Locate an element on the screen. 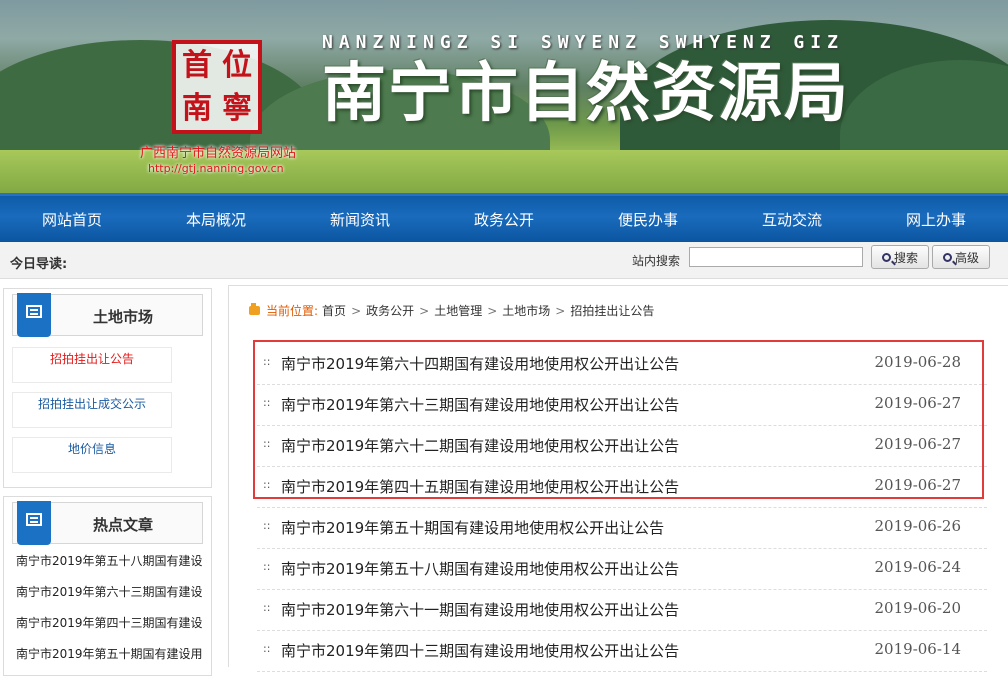  advanced-search-button: 高级 is located at coordinates (961, 257).